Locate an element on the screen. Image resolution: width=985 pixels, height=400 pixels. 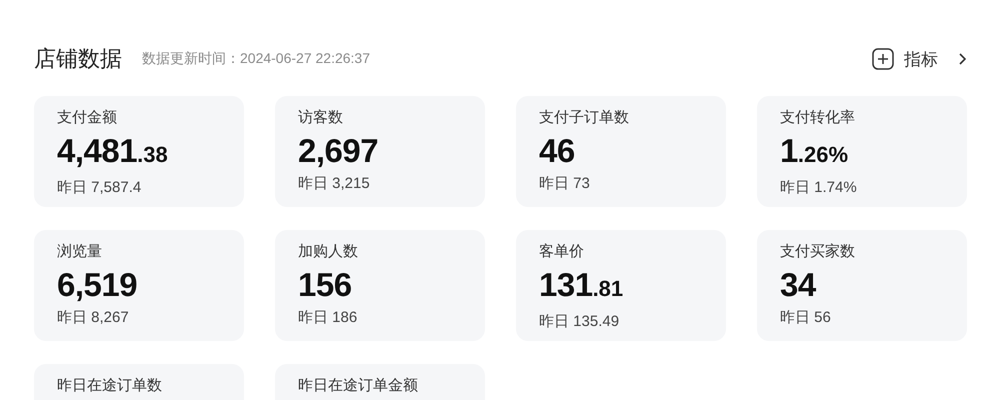
yesterday-value: 昨日 3,215 is located at coordinates (334, 184).